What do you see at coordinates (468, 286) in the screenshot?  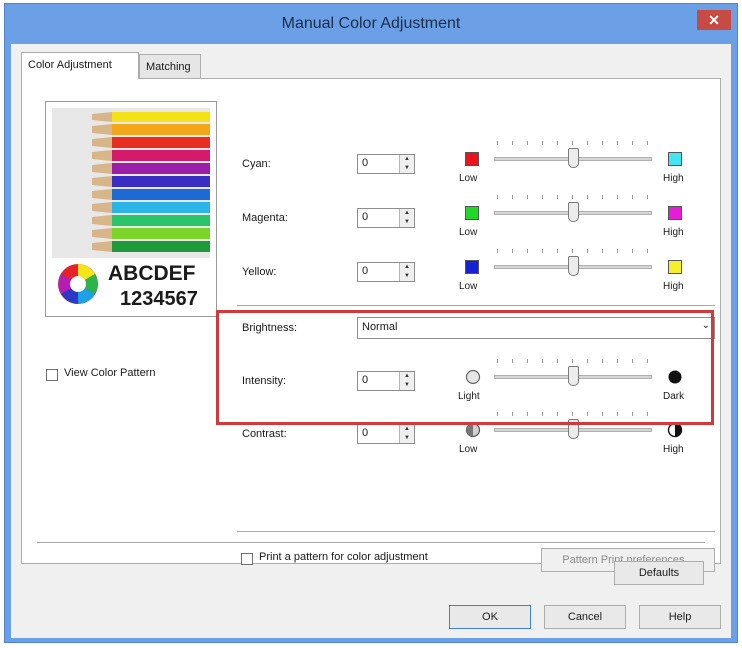 I see `yellow-low-label: Low` at bounding box center [468, 286].